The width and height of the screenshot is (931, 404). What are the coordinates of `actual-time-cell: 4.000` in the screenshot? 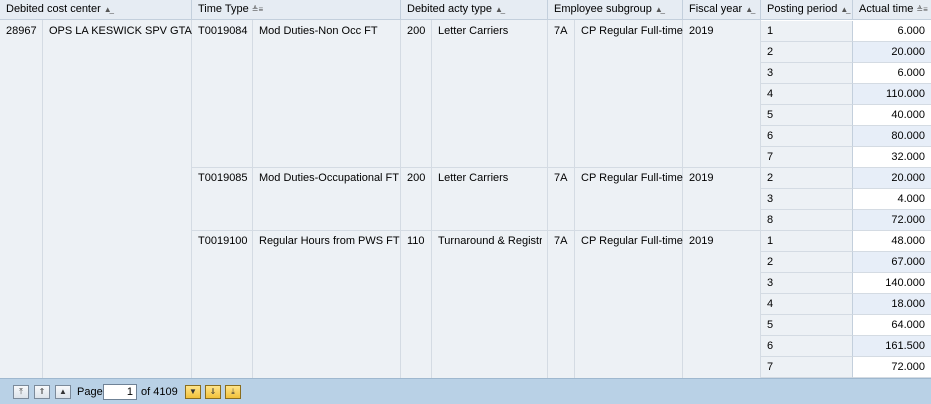 It's located at (892, 199).